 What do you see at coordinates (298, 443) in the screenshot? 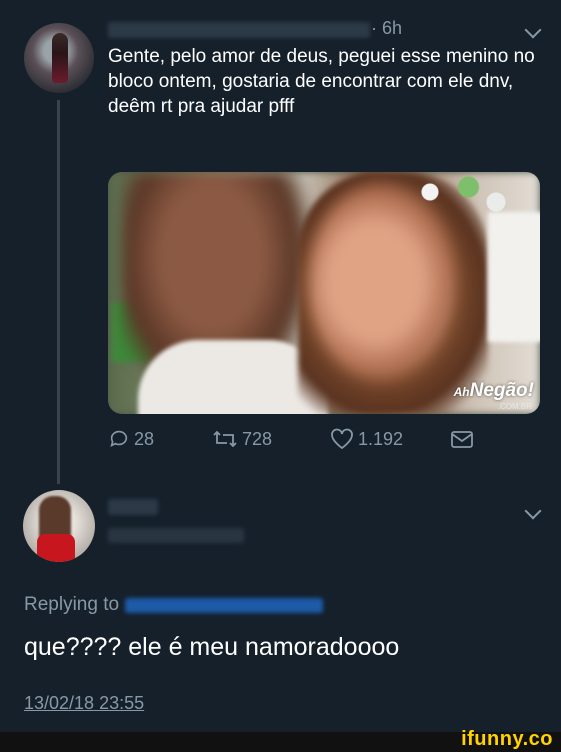
I see `tweet-actions: 28 728 1.192` at bounding box center [298, 443].